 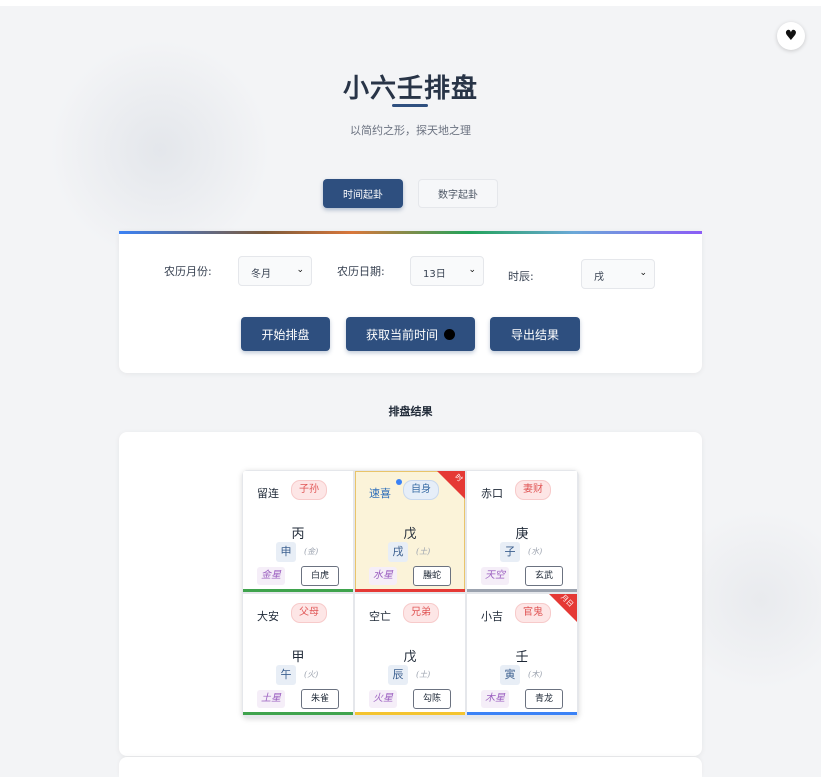 What do you see at coordinates (495, 699) in the screenshot?
I see `star-label: 木星` at bounding box center [495, 699].